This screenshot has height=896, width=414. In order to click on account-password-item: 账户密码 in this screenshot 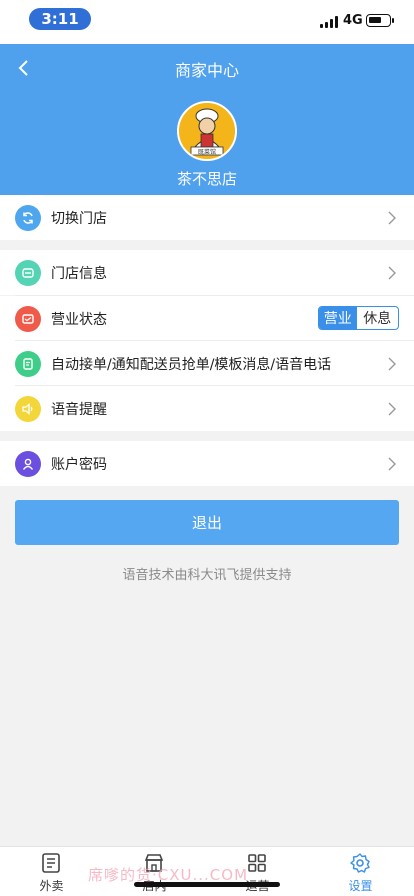, I will do `click(207, 463)`.